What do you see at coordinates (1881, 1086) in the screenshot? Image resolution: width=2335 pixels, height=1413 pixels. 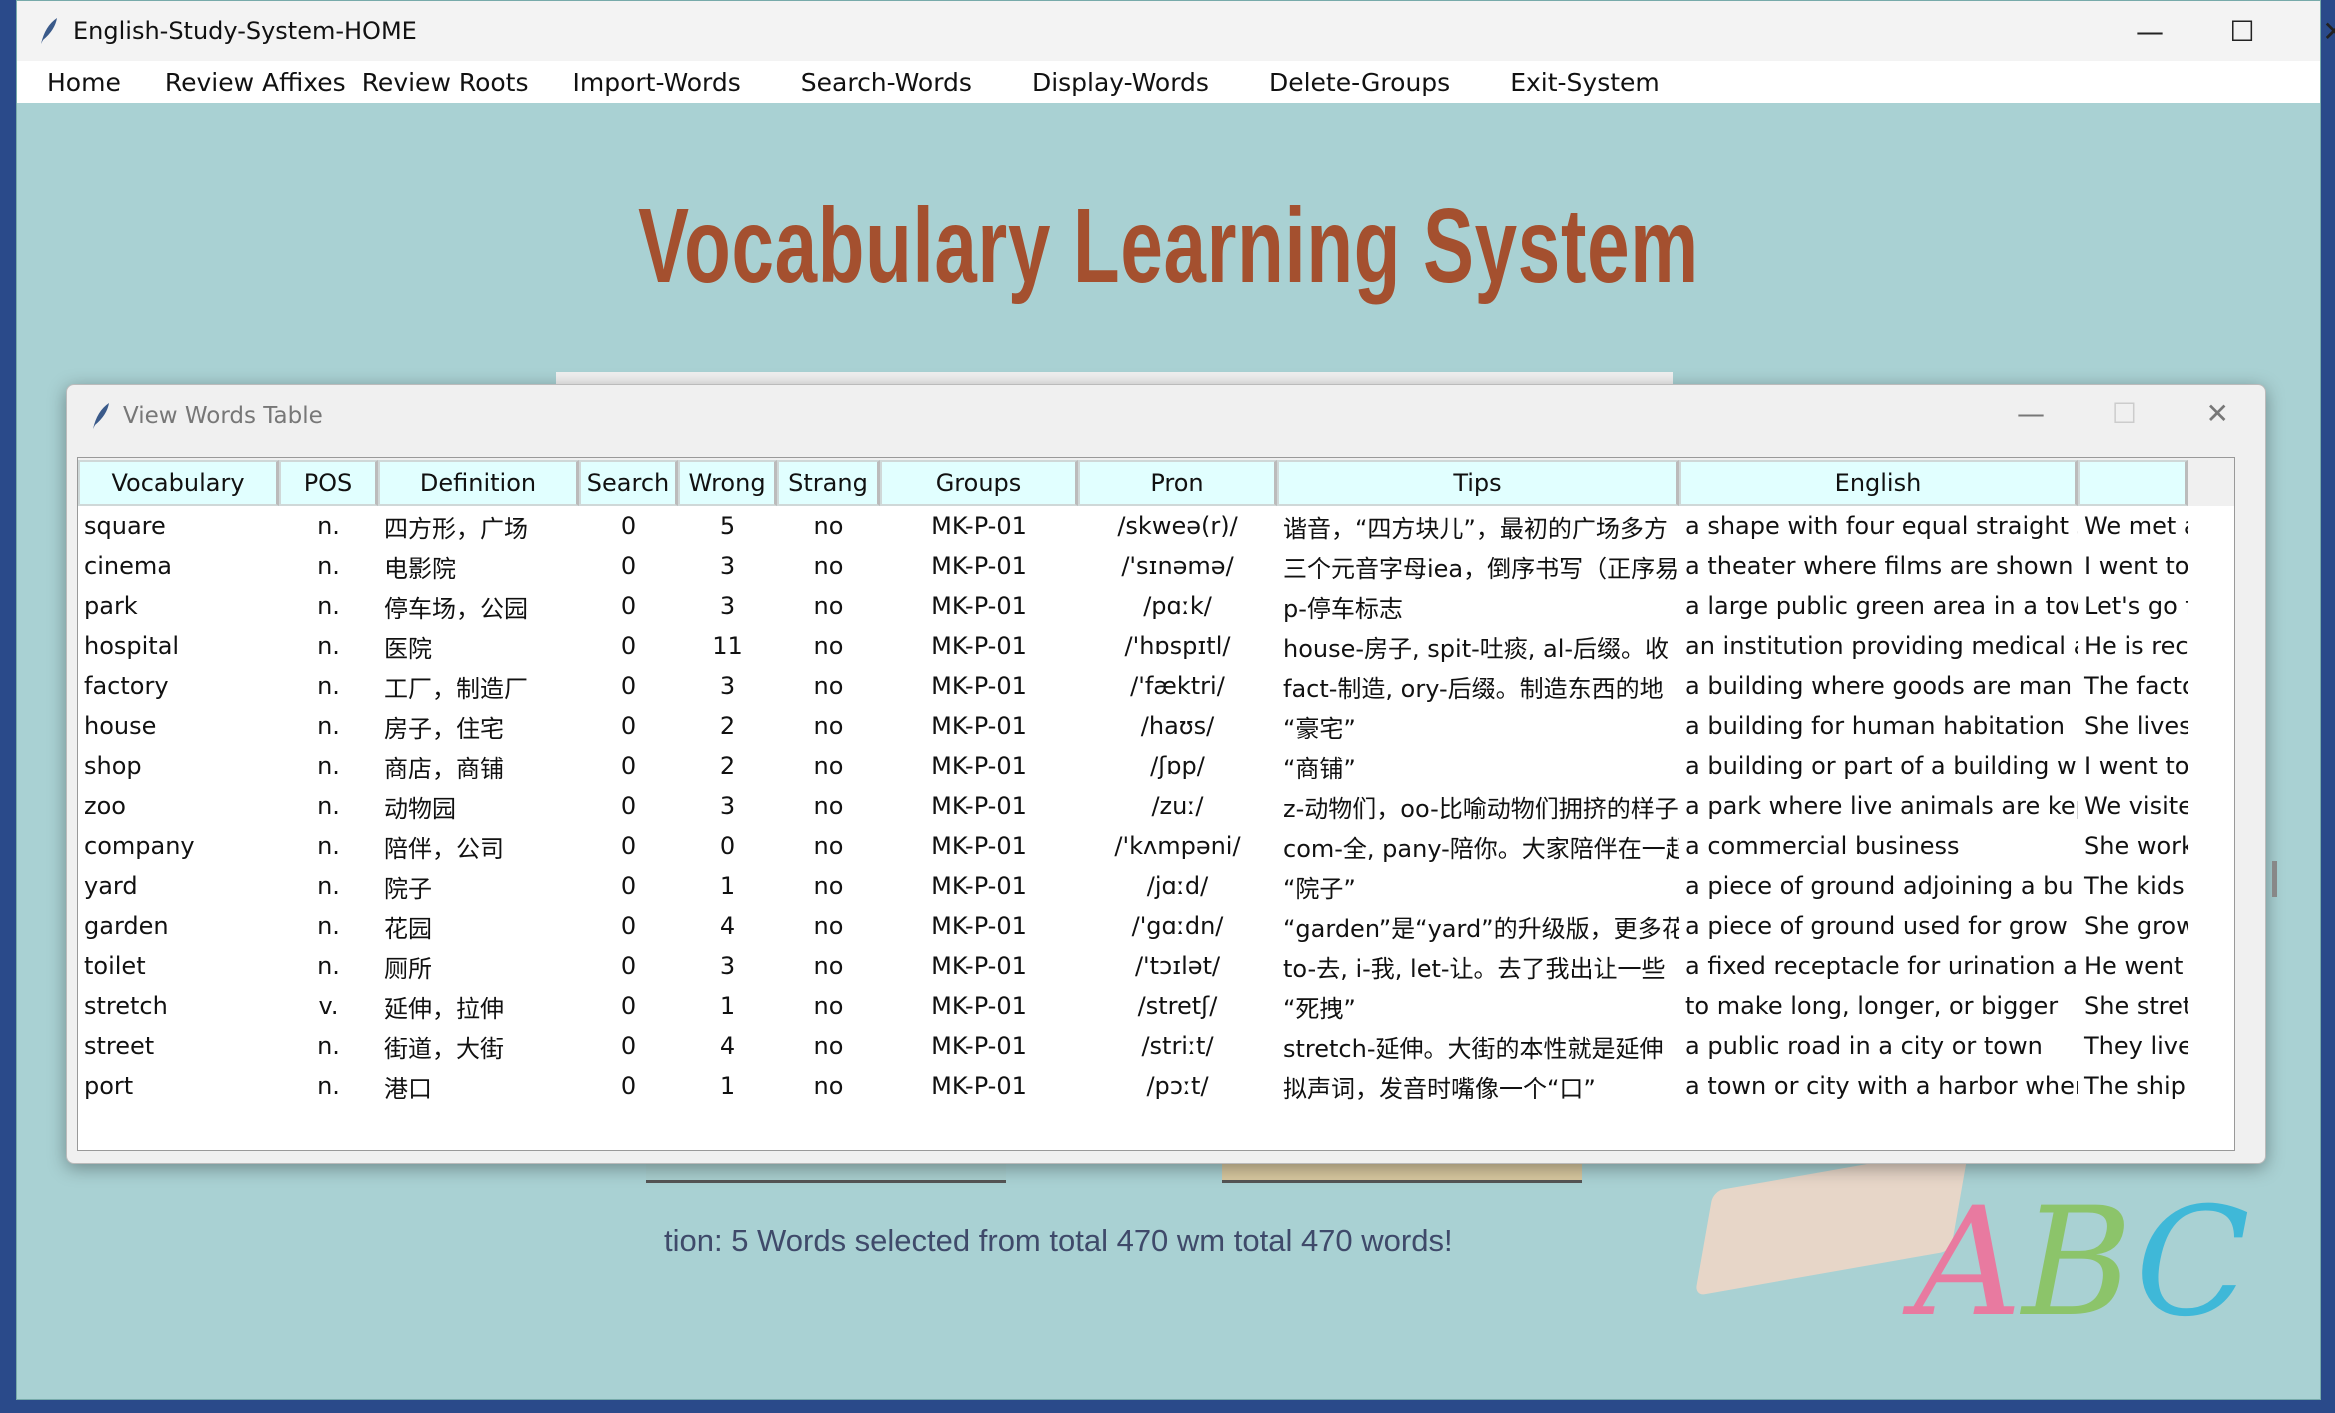 I see `cell-english: a town or city with a harbor wher` at bounding box center [1881, 1086].